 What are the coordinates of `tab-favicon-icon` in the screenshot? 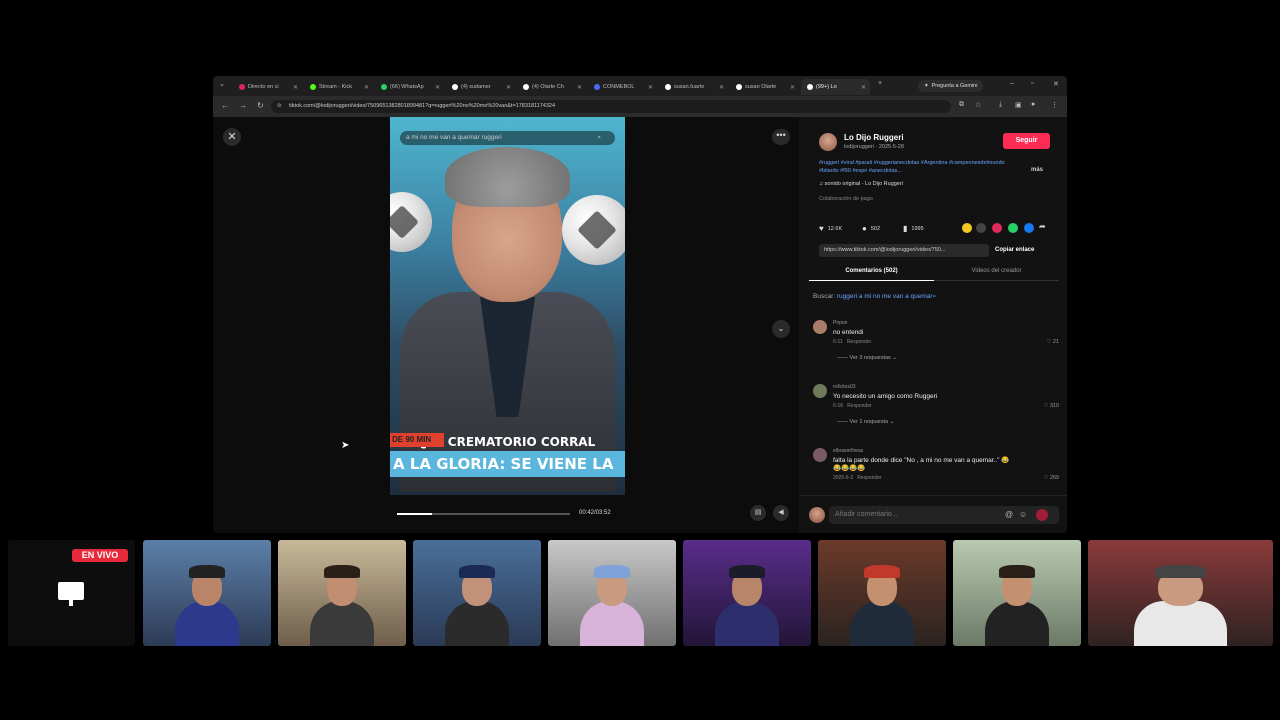 It's located at (313, 87).